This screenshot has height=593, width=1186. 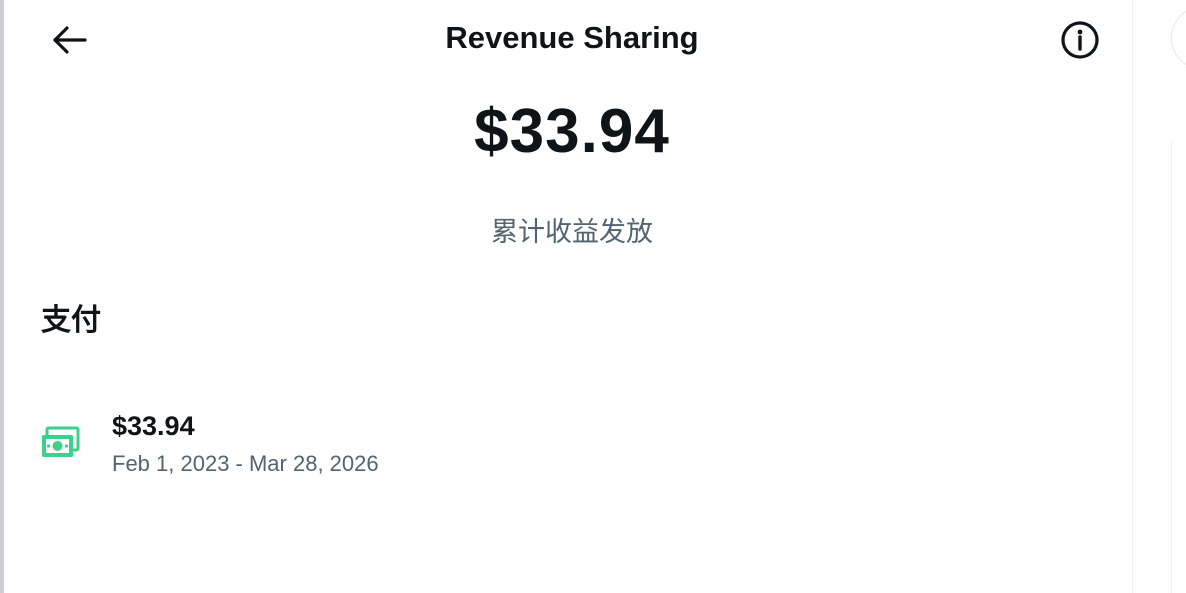 What do you see at coordinates (245, 463) in the screenshot?
I see `payout-date-range: Feb 1, 2023 - Mar 28, 2026` at bounding box center [245, 463].